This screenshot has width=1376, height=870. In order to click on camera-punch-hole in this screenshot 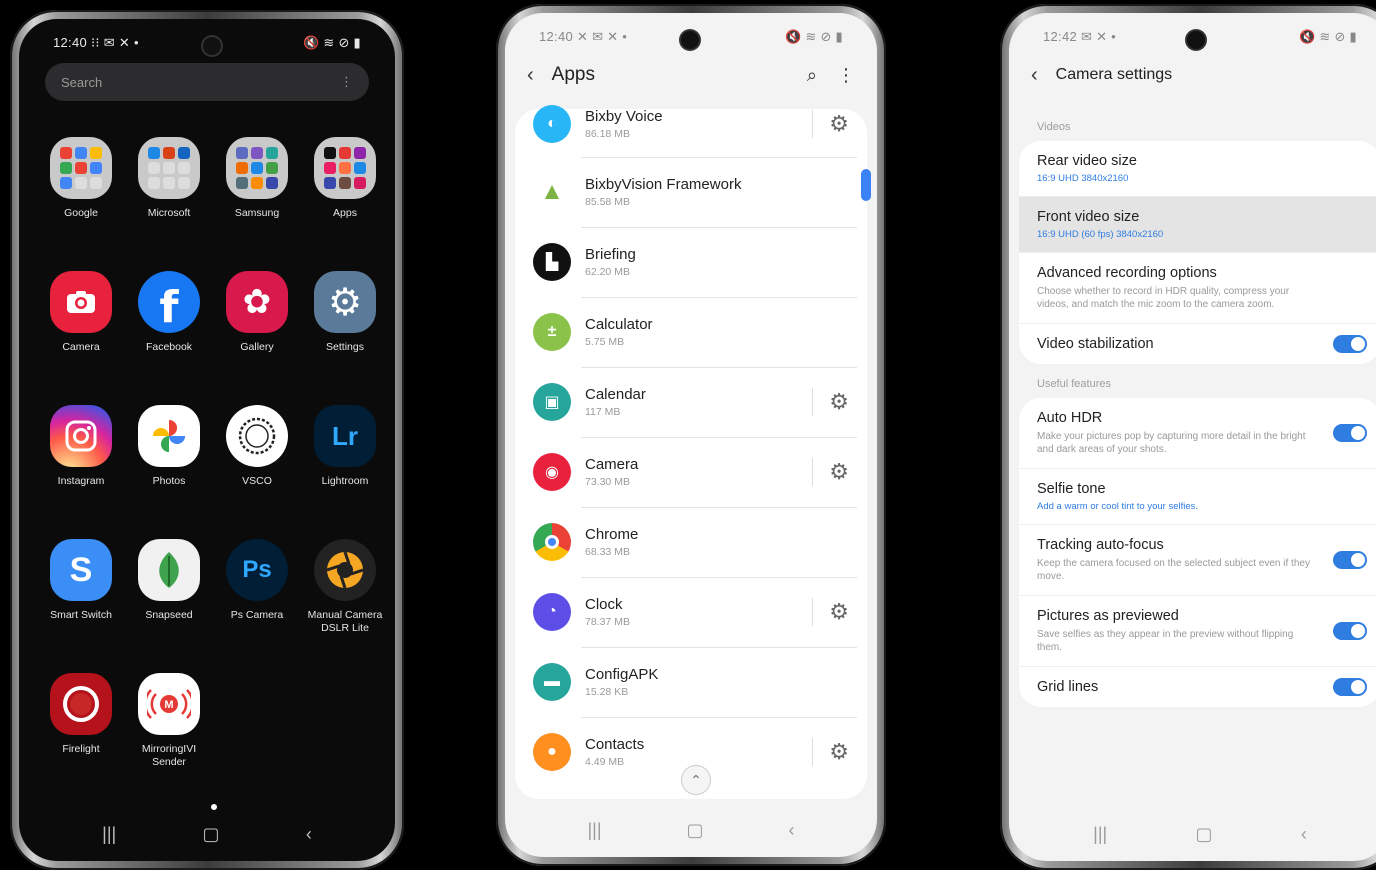, I will do `click(212, 46)`.